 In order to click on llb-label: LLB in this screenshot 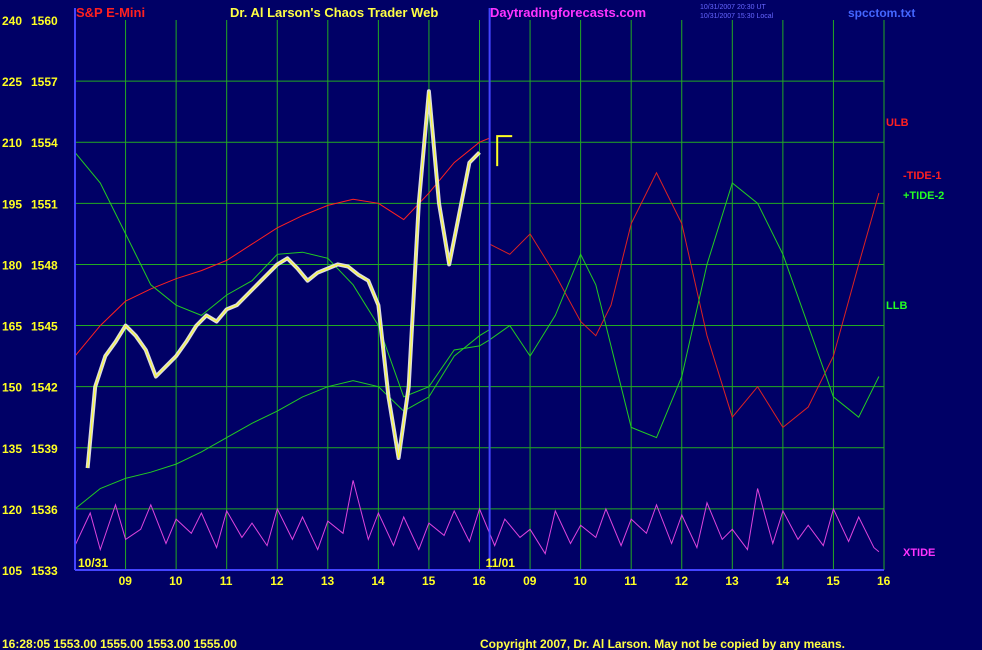, I will do `click(896, 306)`.